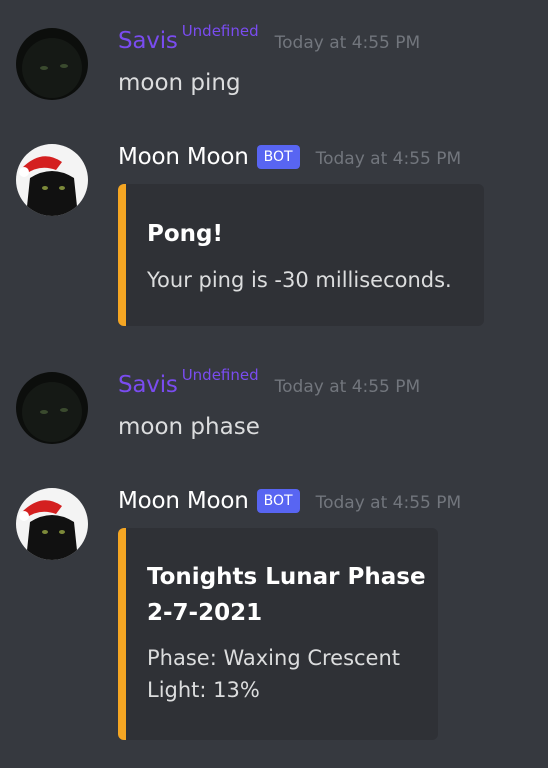 This screenshot has width=548, height=768. What do you see at coordinates (189, 427) in the screenshot?
I see `message-text: moon phase` at bounding box center [189, 427].